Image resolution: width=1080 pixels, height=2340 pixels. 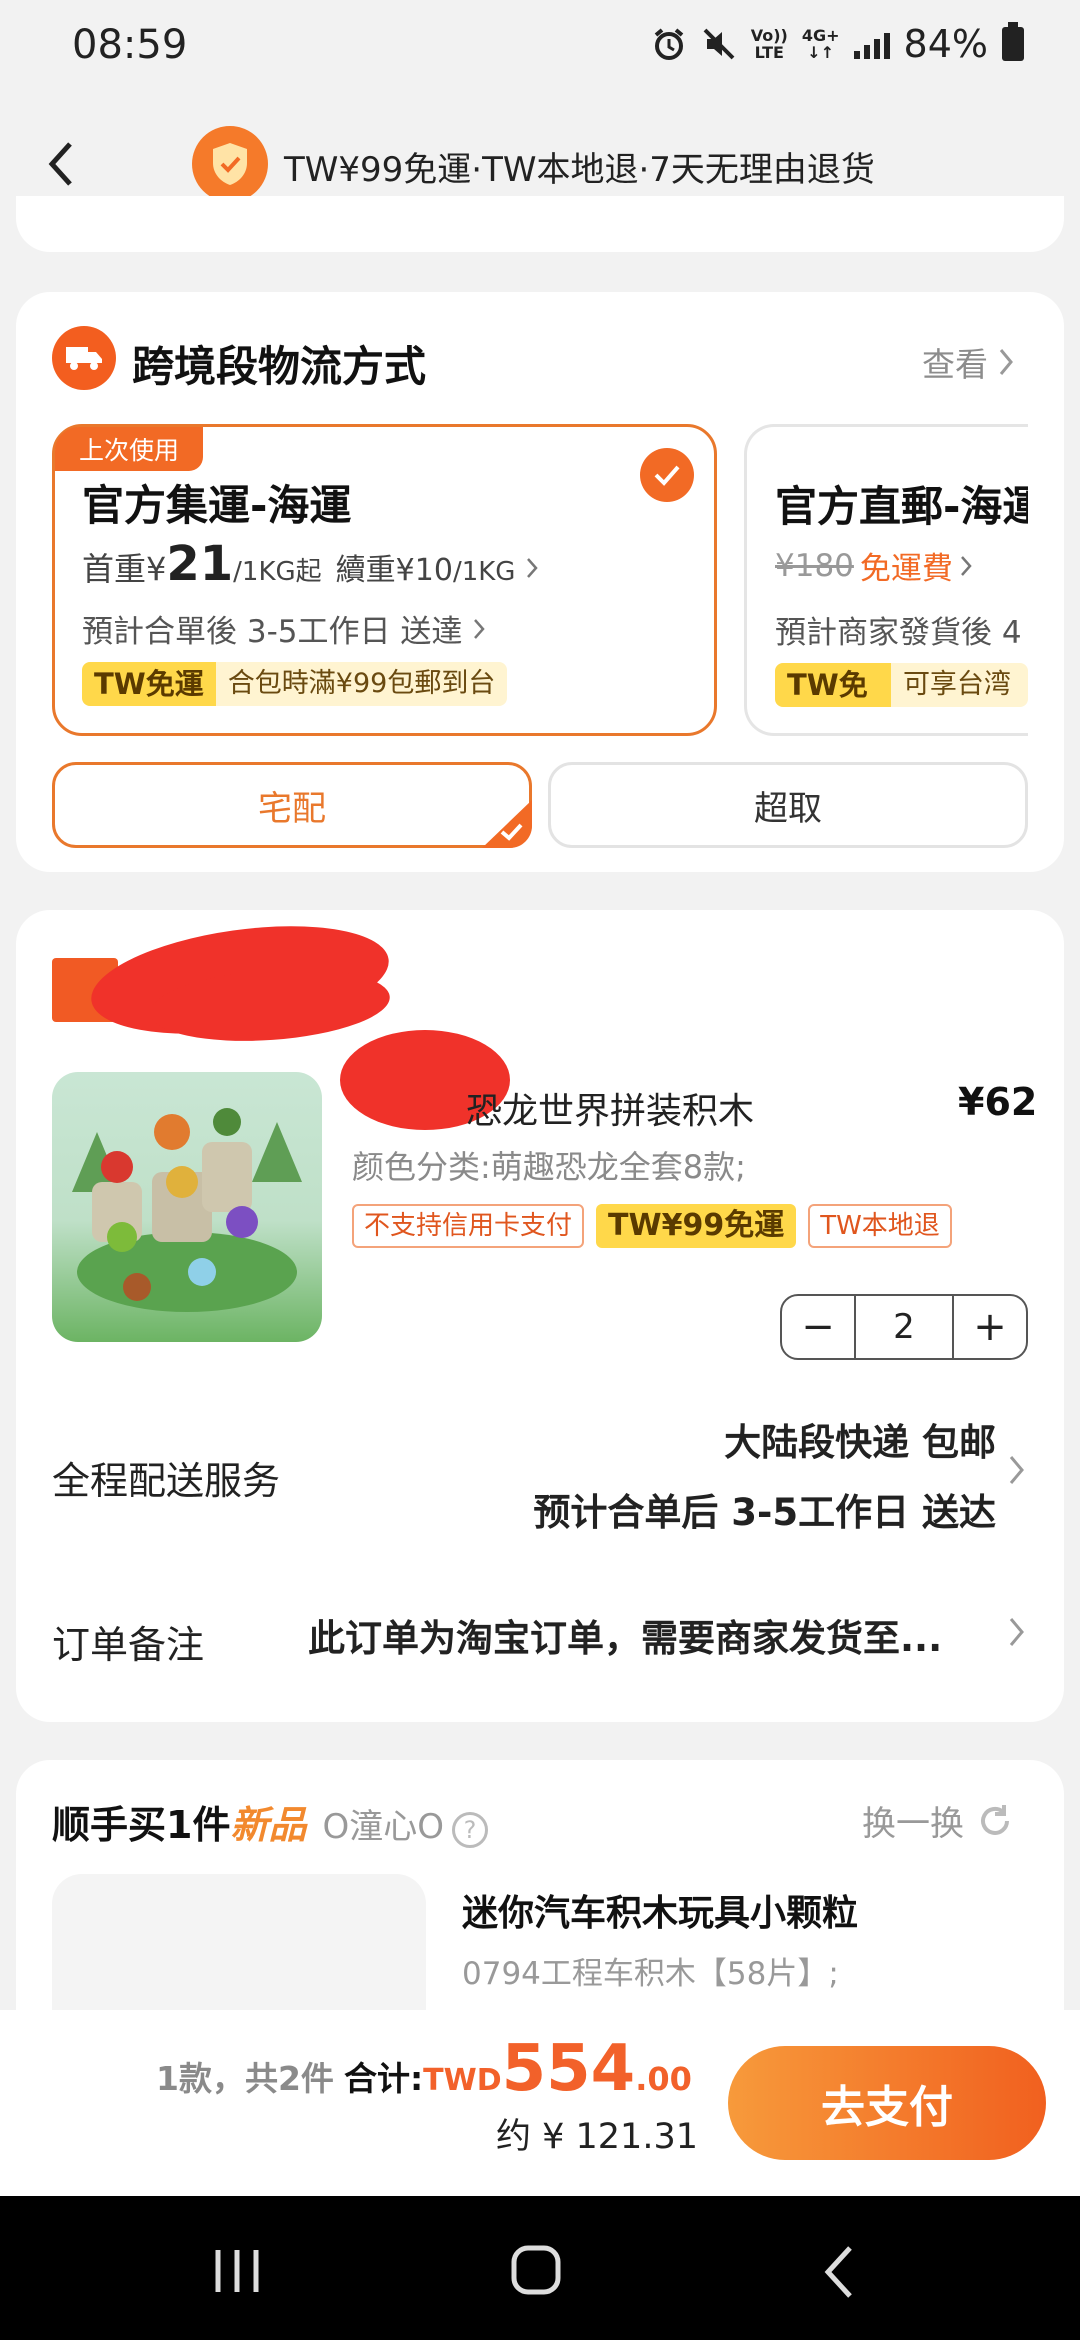 I want to click on selected-corner-check-icon, so click(x=507, y=824).